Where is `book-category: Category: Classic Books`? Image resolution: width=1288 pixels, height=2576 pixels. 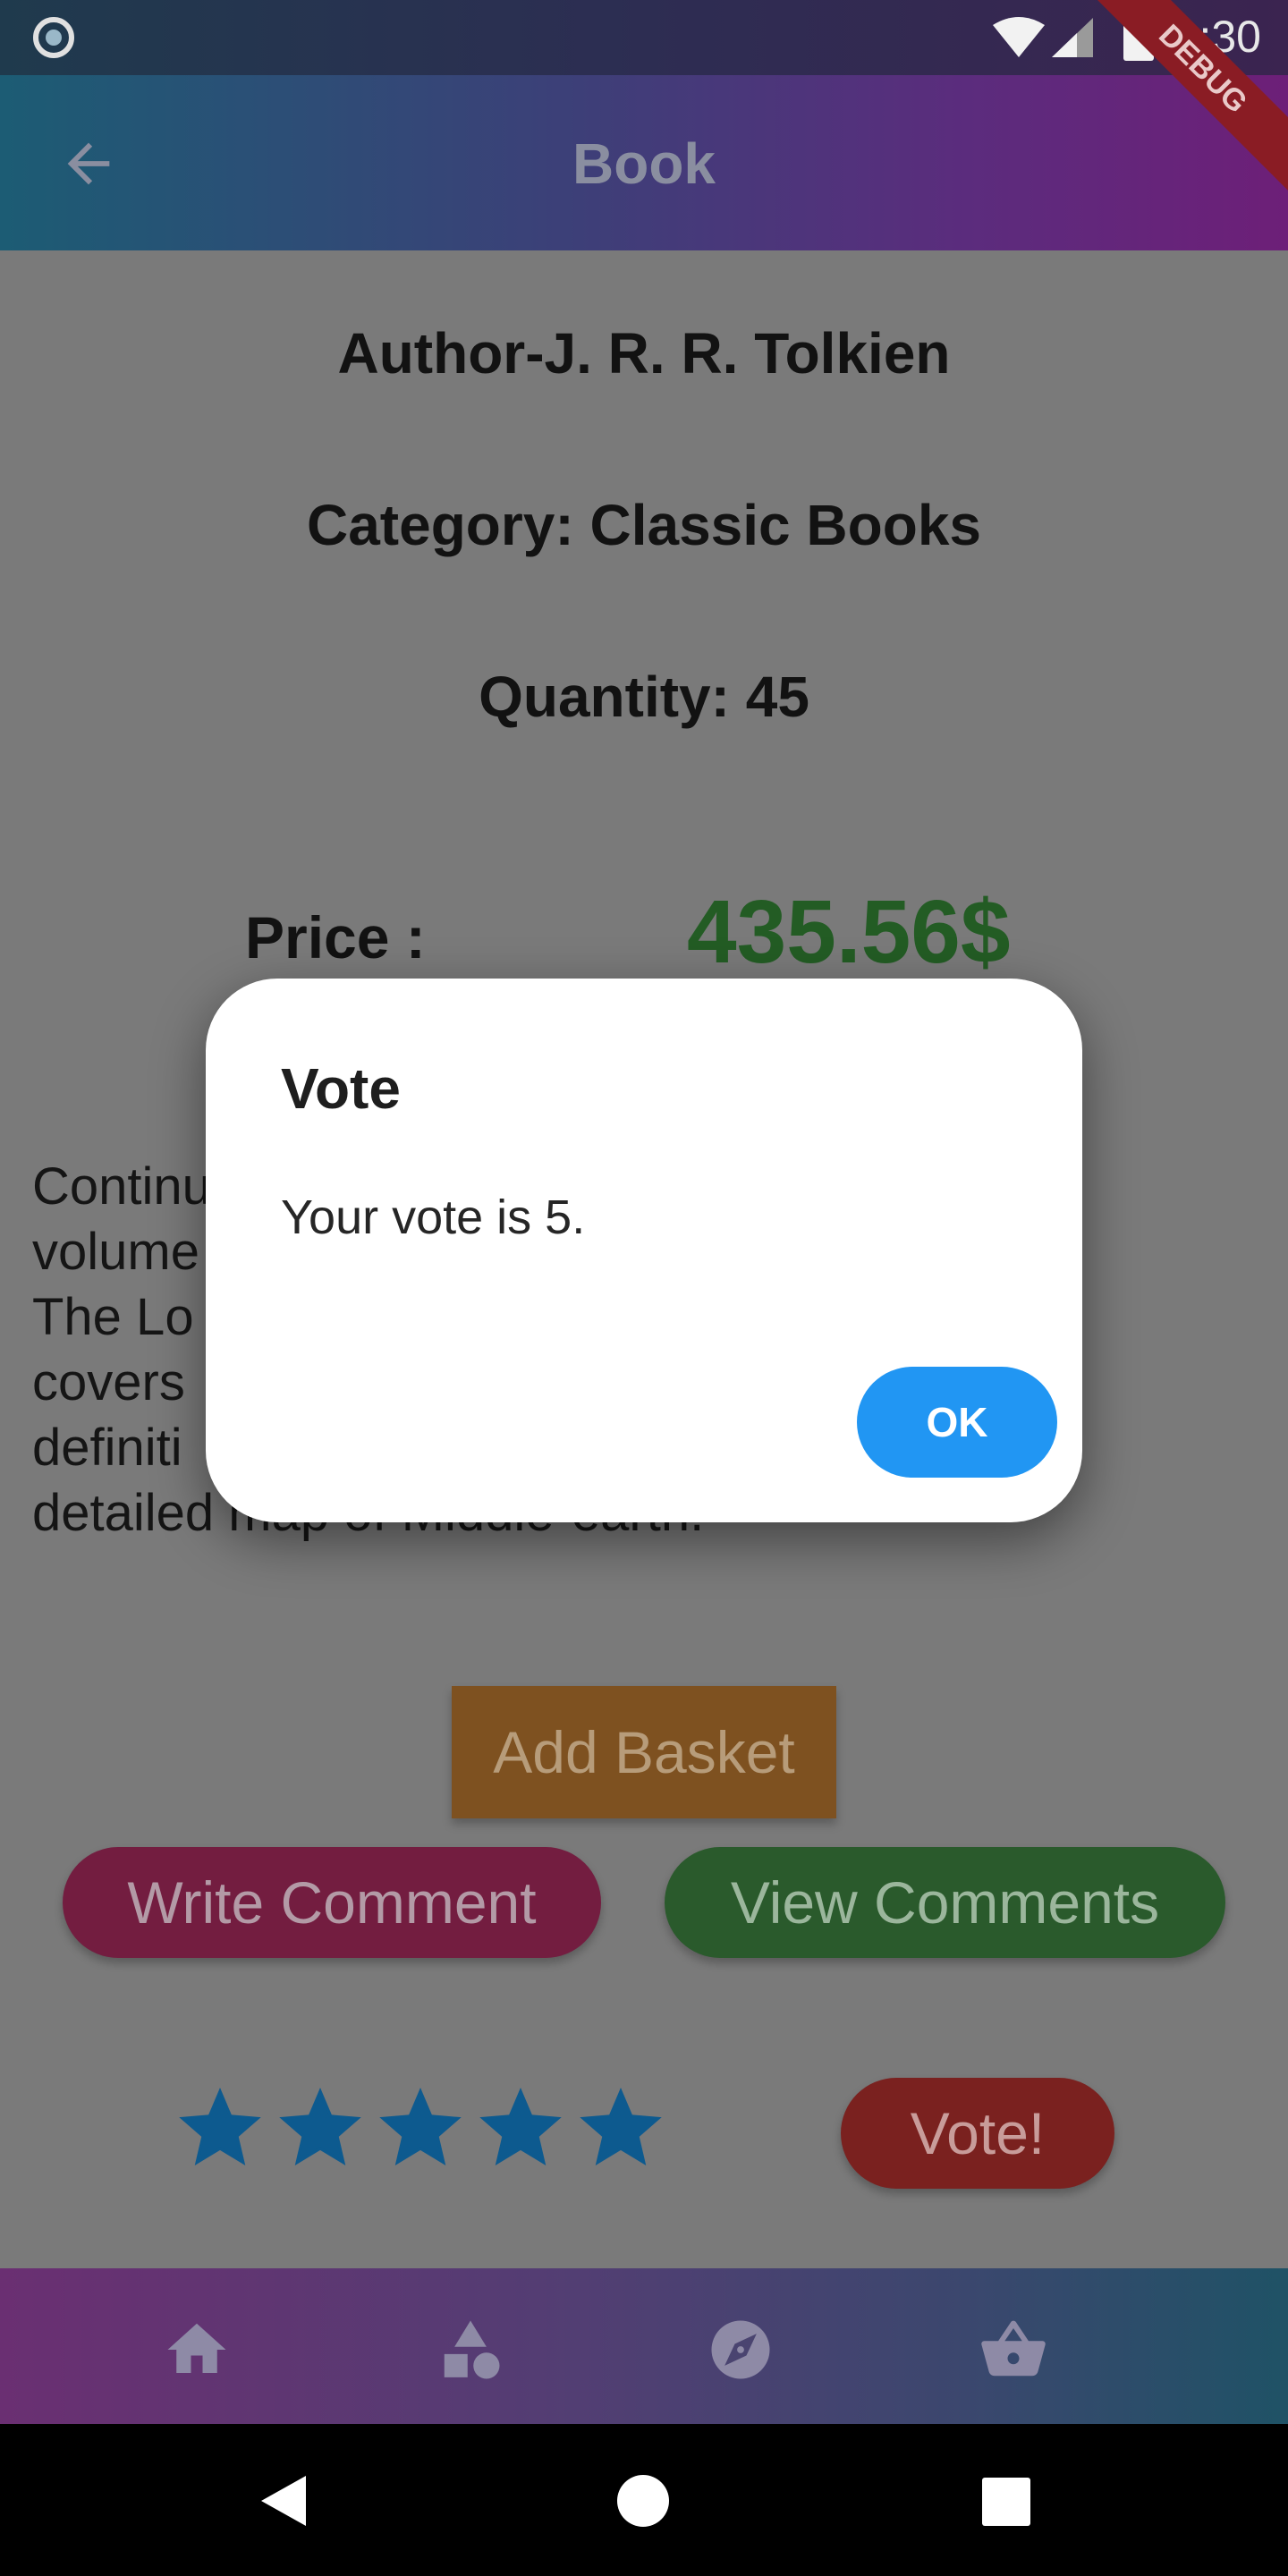
book-category: Category: Classic Books is located at coordinates (644, 525).